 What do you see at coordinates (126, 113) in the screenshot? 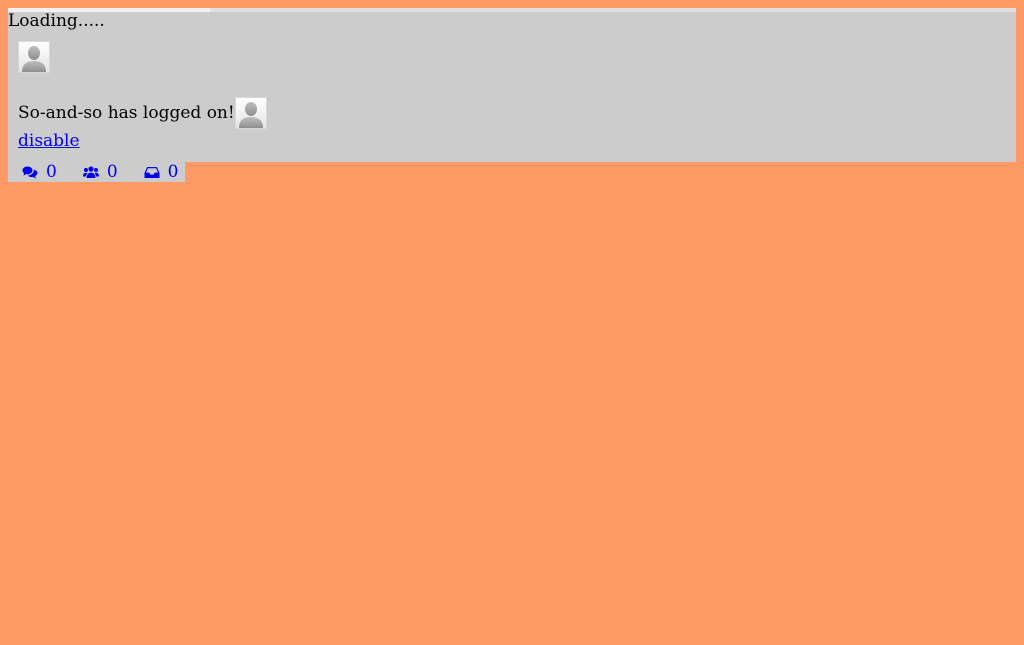
I see `notification-message: So-and-so has logged on!` at bounding box center [126, 113].